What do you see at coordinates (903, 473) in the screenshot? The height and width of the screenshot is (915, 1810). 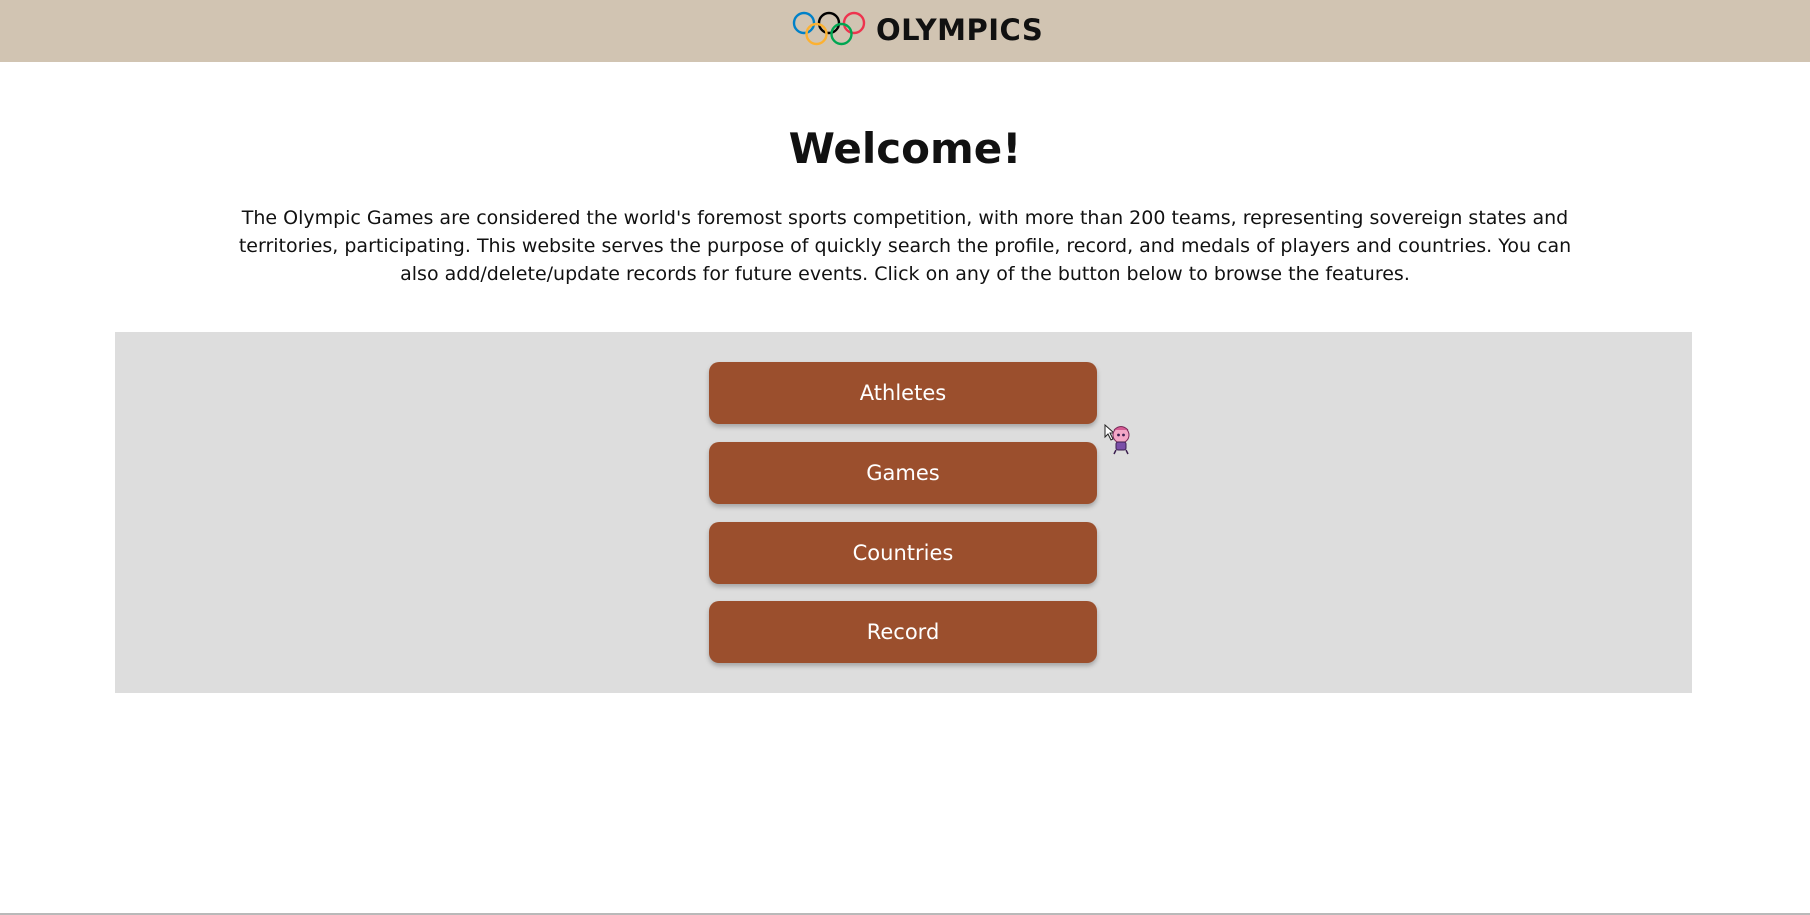 I see `games-button: Games` at bounding box center [903, 473].